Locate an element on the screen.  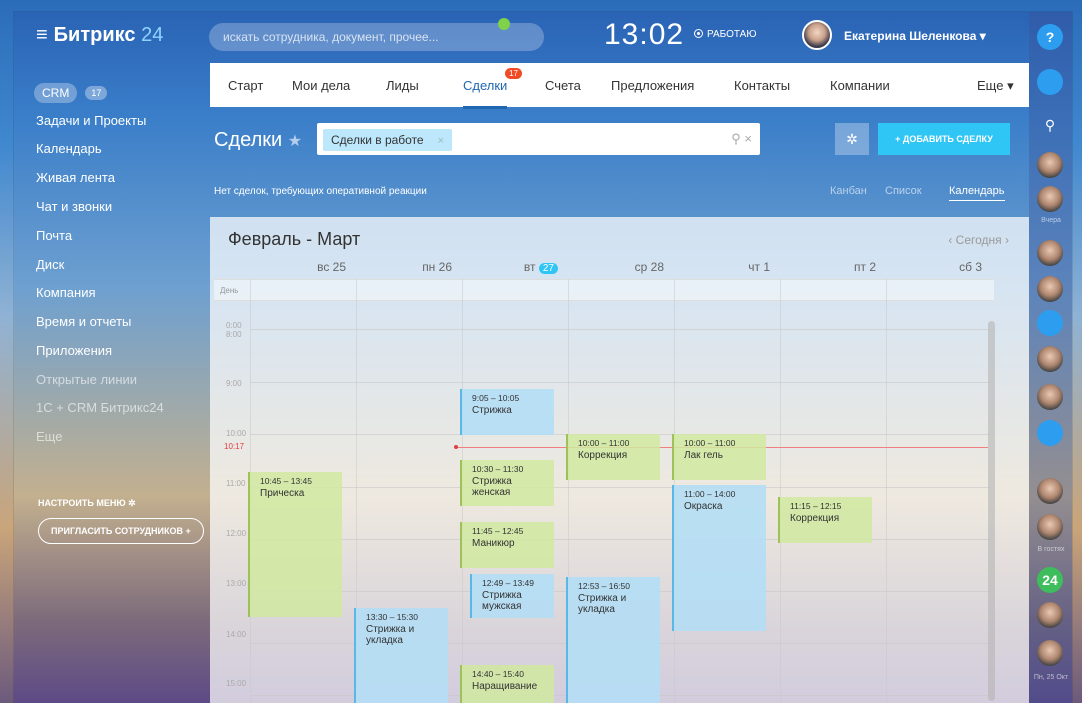
invite-button: ПРИГЛАСИТЬ СОТРУДНИКОВ + is located at coordinates (121, 531).